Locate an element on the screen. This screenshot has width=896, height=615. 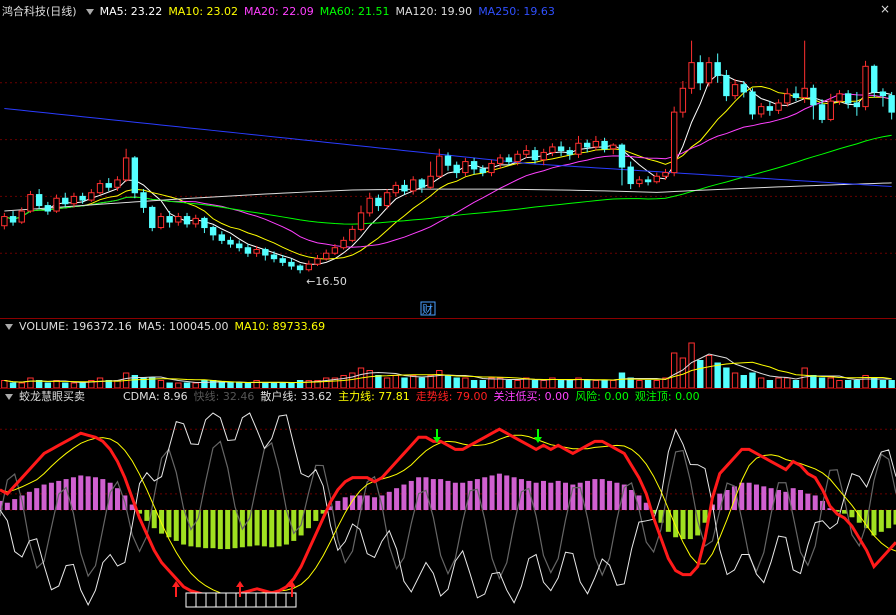
close-icon: × is located at coordinates (885, 9).